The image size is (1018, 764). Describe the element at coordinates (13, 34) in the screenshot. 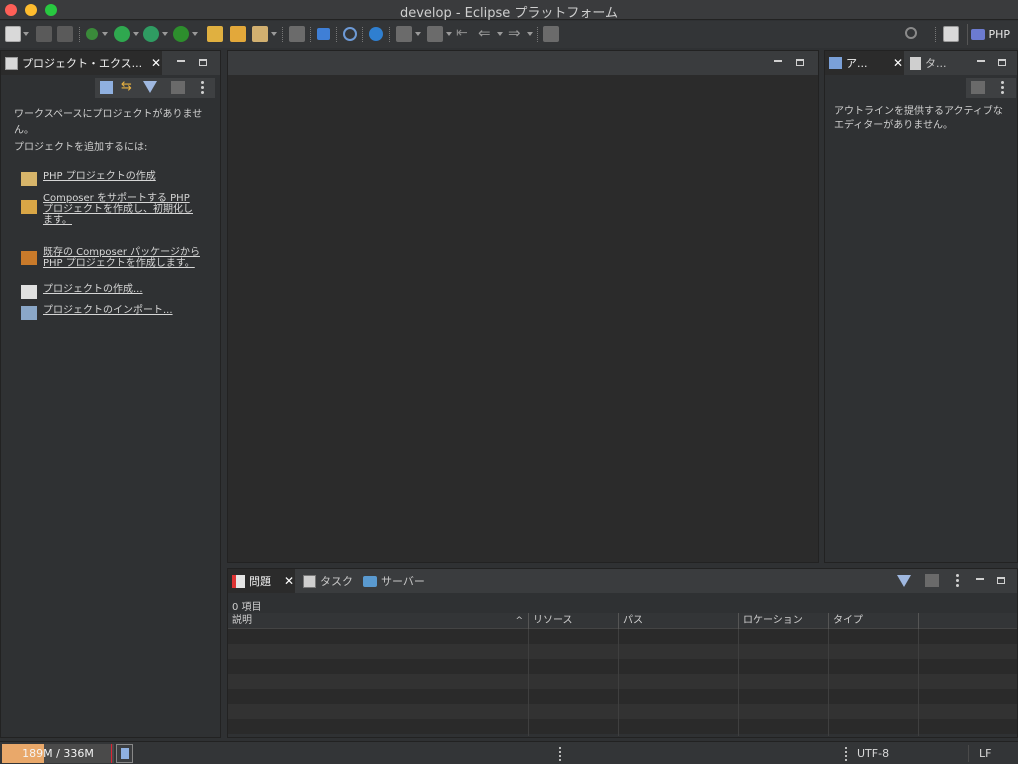

I see `new-icon` at that location.